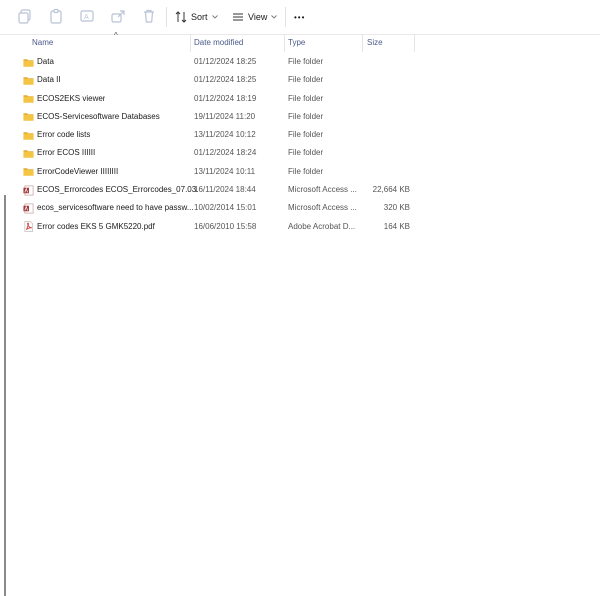 The image size is (600, 596). I want to click on command-bar: A Sort View •••, so click(300, 17).